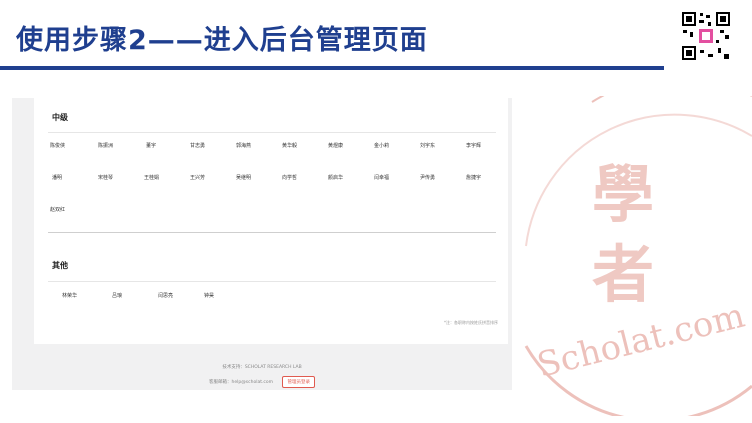 Image resolution: width=752 pixels, height=423 pixels. Describe the element at coordinates (623, 194) in the screenshot. I see `watermark-char: 學` at that location.